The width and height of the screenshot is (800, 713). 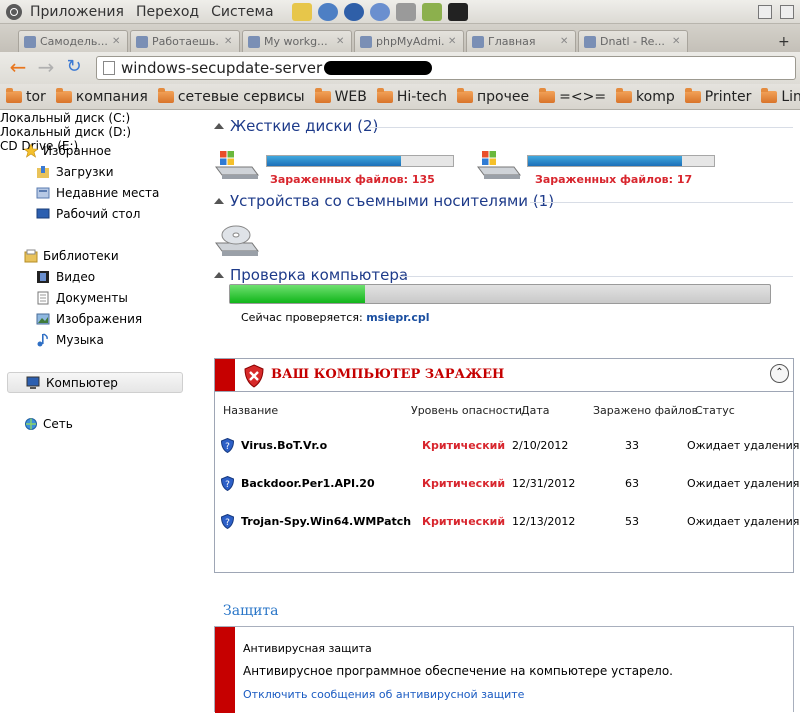 I want to click on sidebar-favorites: Избранное, so click(x=91, y=151).